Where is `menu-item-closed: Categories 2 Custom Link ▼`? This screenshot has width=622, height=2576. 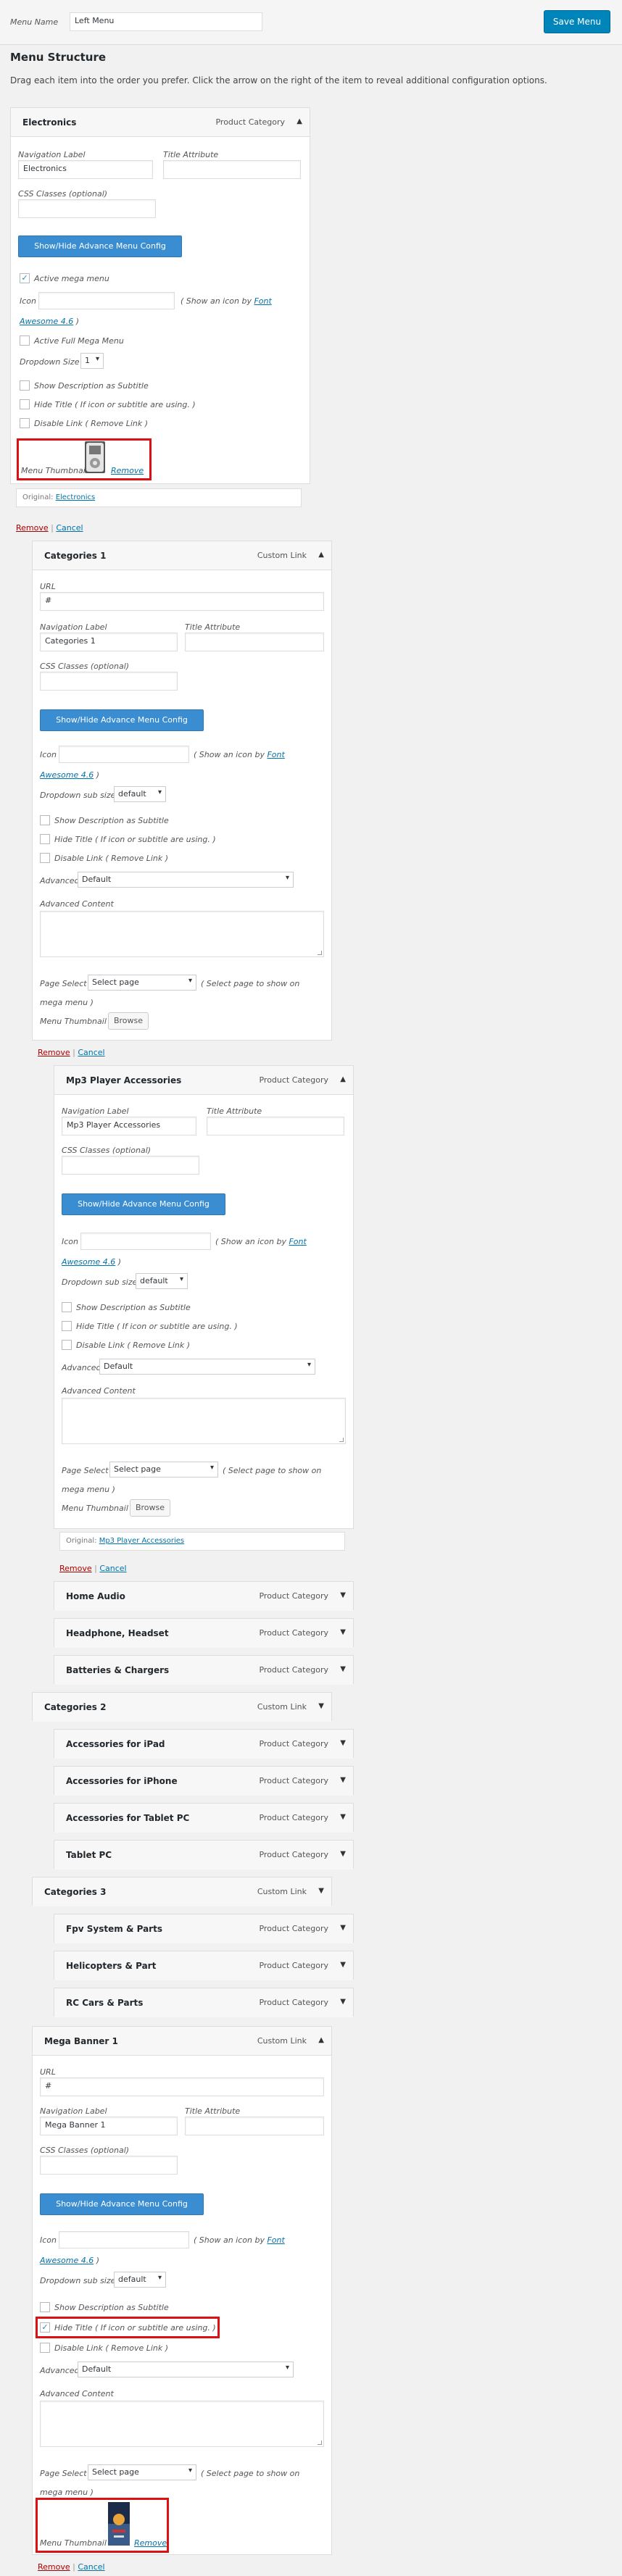 menu-item-closed: Categories 2 Custom Link ▼ is located at coordinates (182, 1707).